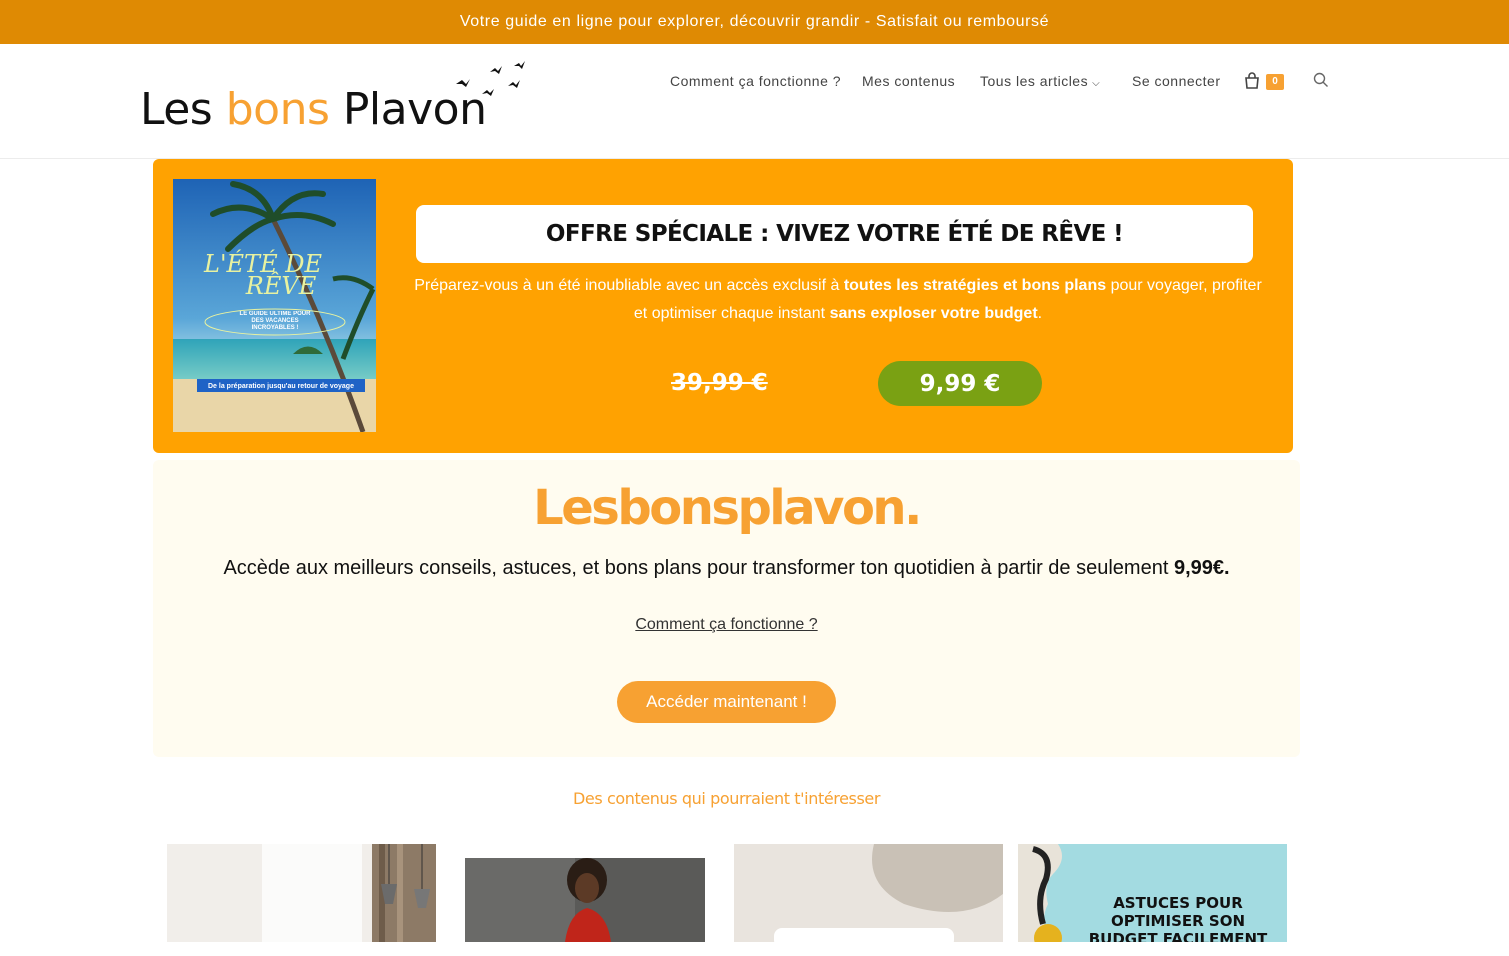 This screenshot has height=956, width=1509. I want to click on content-card-fashion, so click(585, 907).